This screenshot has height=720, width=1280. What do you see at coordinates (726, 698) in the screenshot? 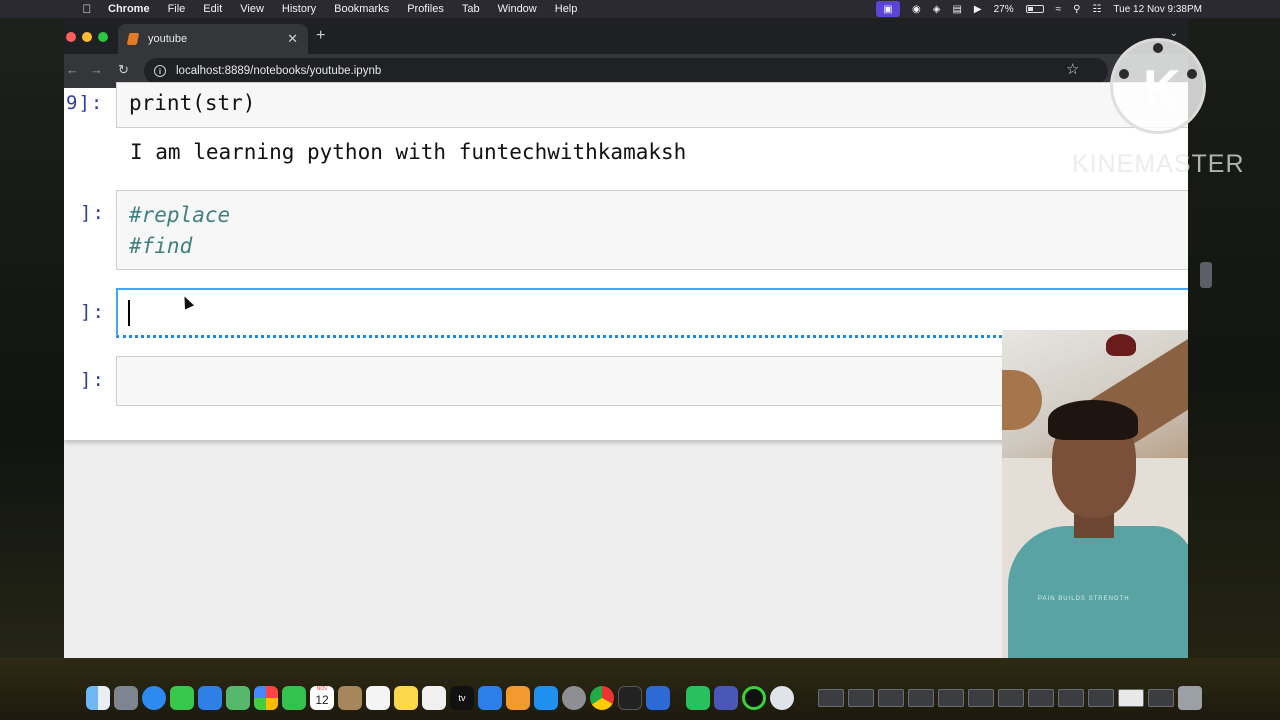
I see `vpn-icon` at bounding box center [726, 698].